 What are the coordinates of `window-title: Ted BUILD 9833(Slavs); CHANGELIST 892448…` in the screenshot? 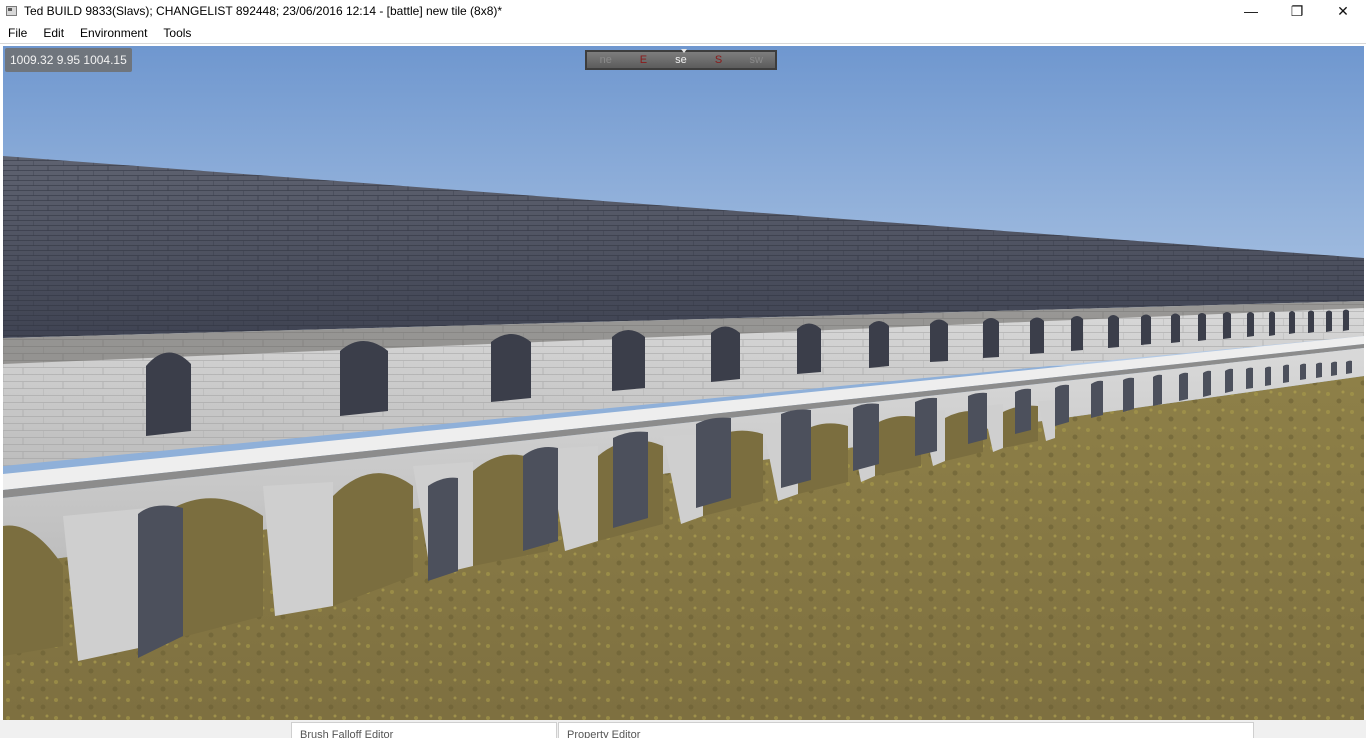 It's located at (263, 11).